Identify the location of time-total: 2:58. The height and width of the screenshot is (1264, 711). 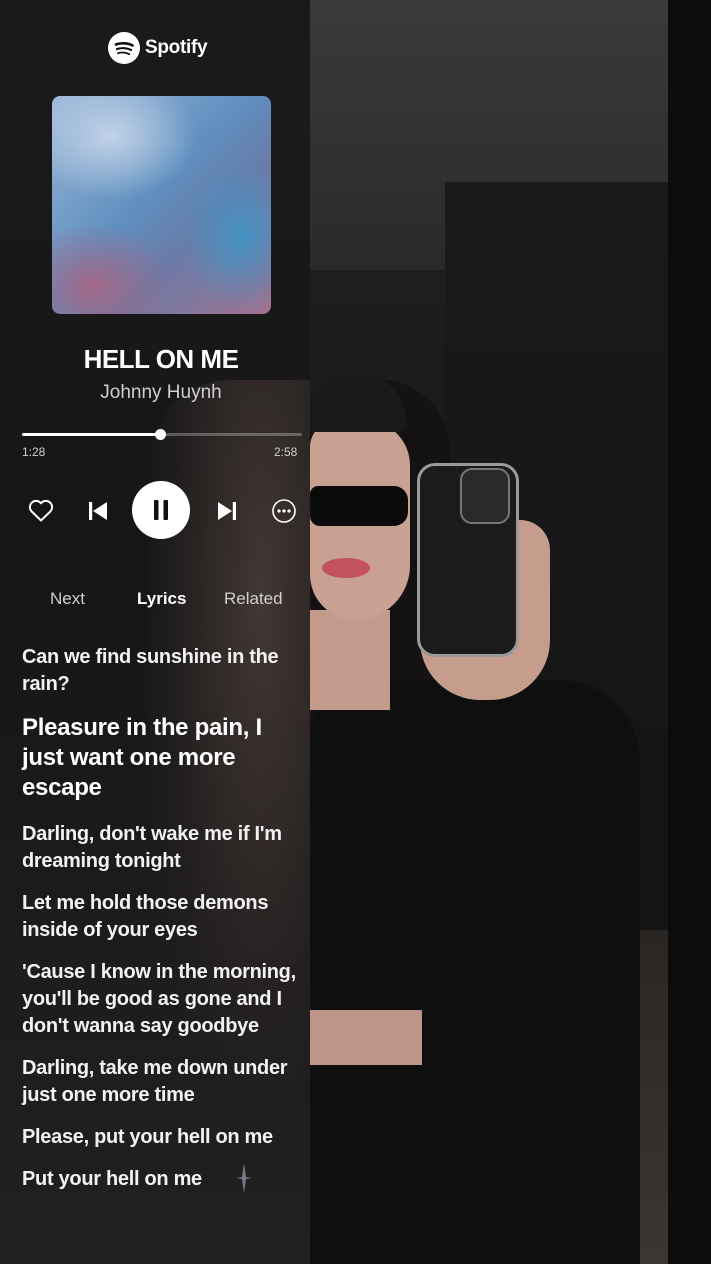
(286, 452).